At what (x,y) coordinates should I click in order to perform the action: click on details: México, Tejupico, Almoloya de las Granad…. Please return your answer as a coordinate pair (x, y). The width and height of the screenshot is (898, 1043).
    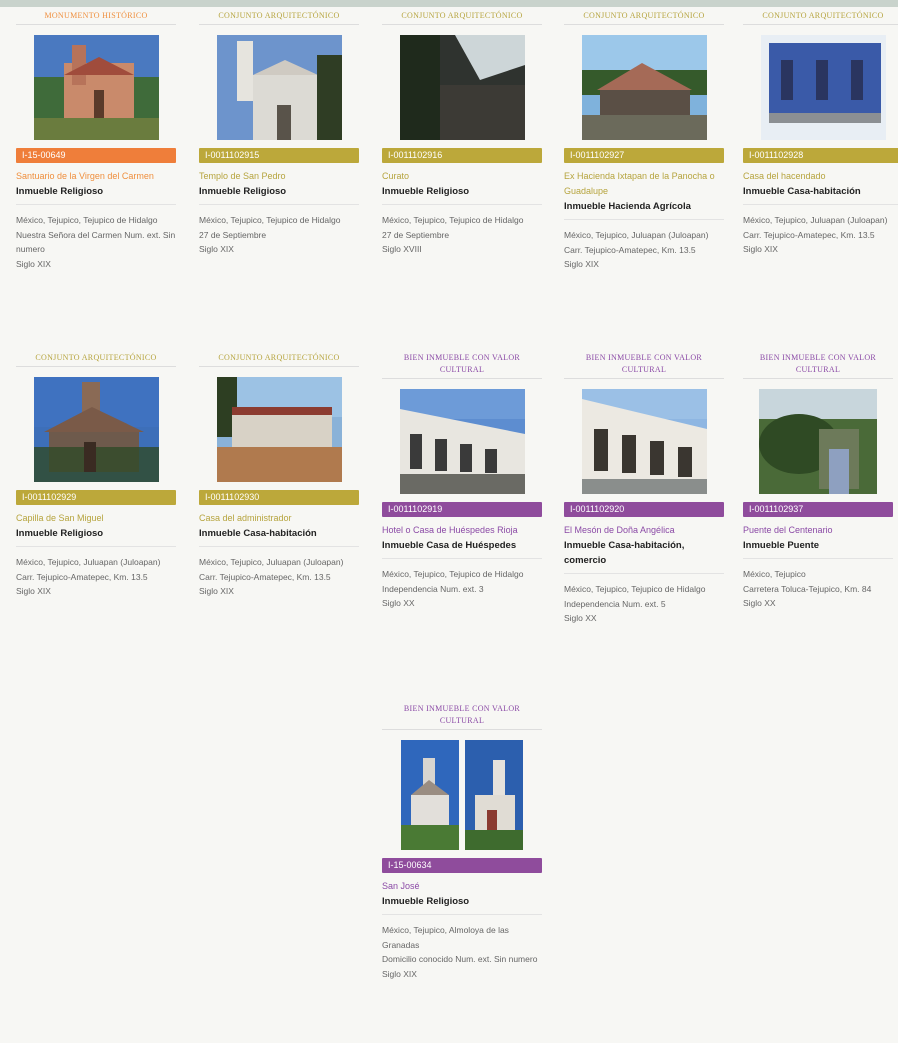
    Looking at the image, I should click on (462, 952).